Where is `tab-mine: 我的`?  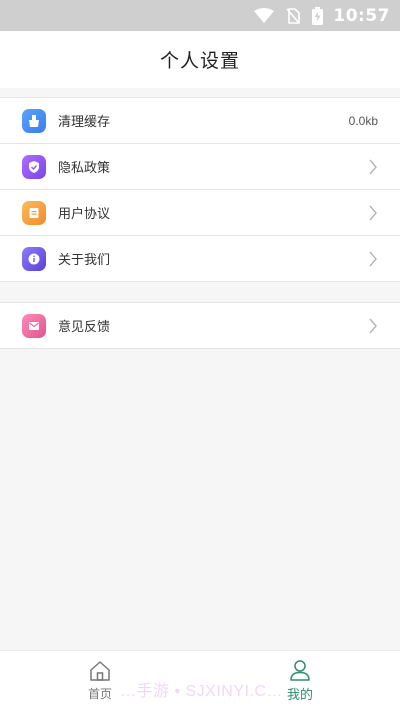 tab-mine: 我的 is located at coordinates (300, 681).